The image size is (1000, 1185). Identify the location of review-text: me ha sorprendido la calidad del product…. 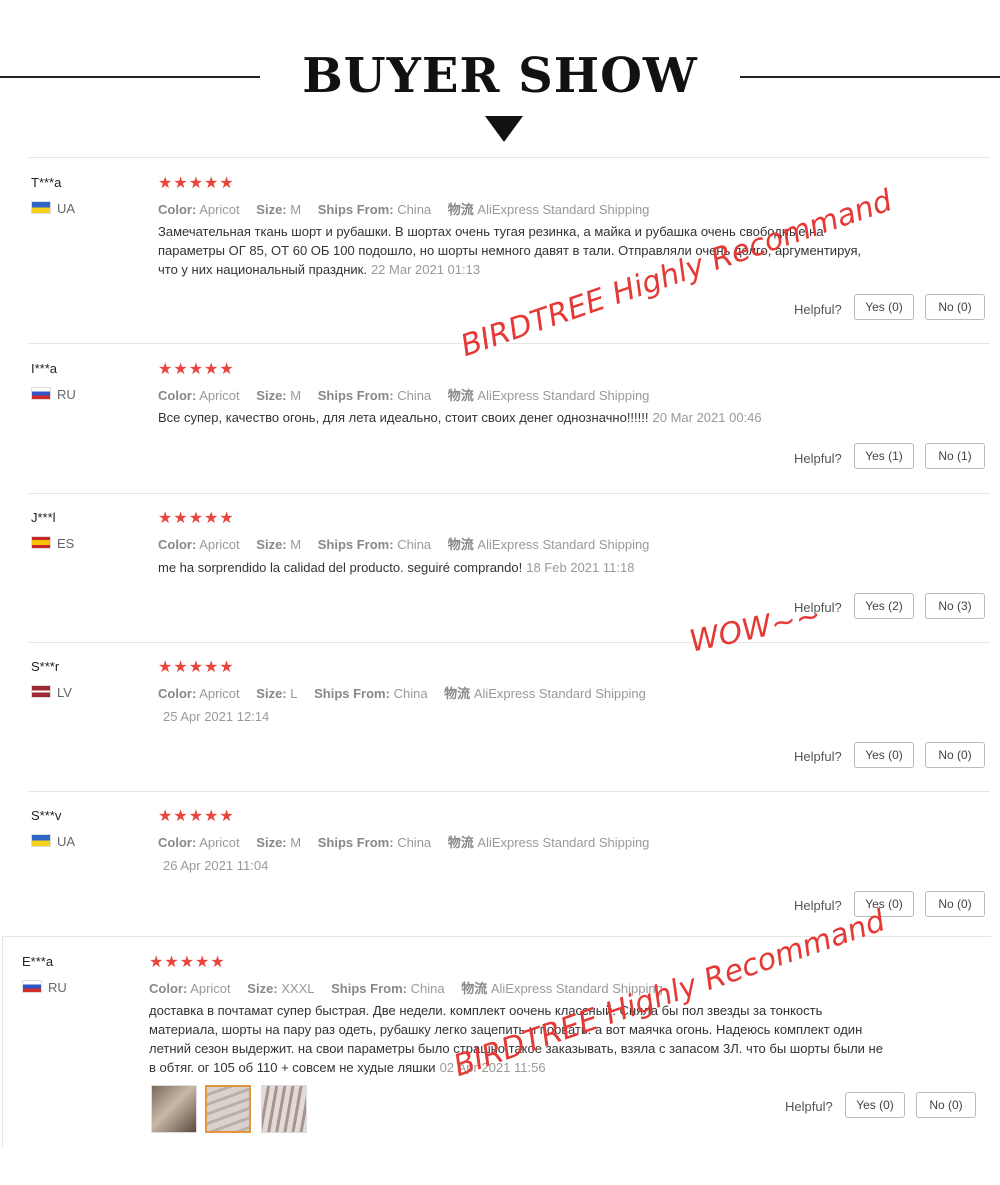
(396, 567).